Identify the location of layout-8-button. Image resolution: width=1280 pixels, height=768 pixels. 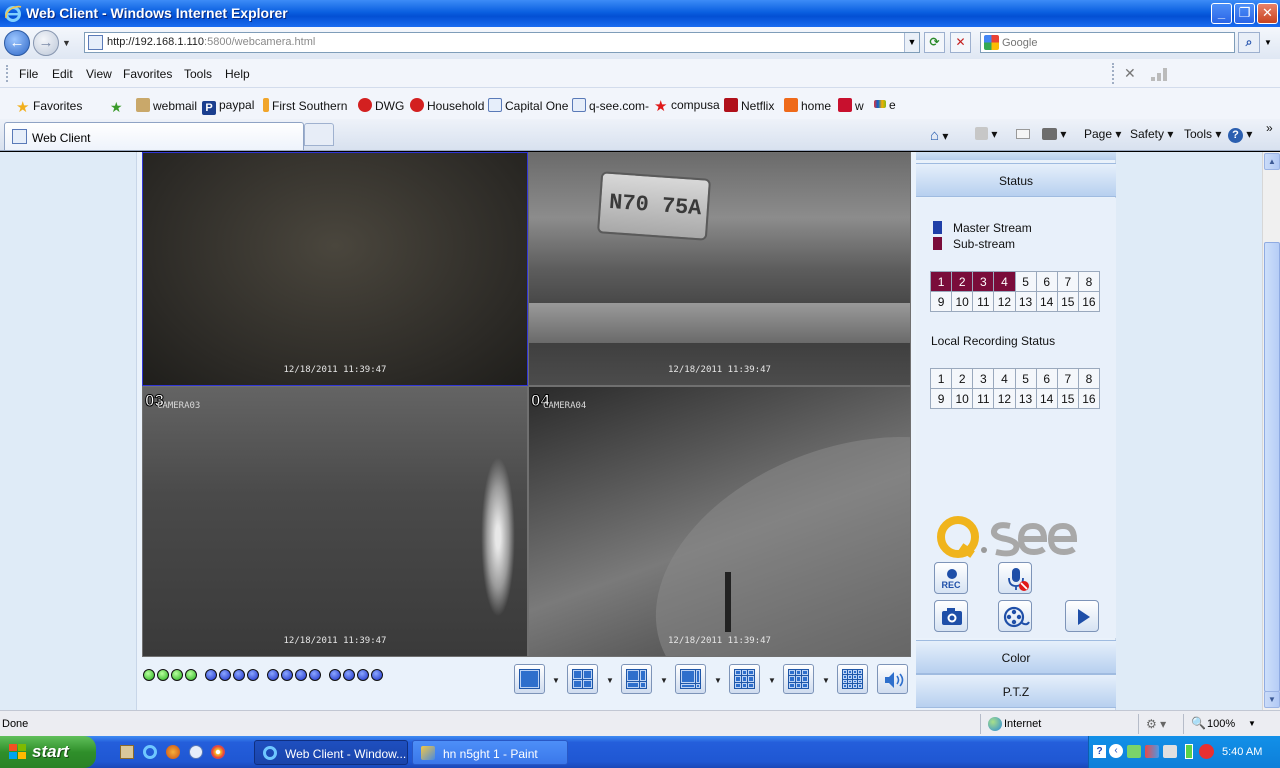
(690, 679).